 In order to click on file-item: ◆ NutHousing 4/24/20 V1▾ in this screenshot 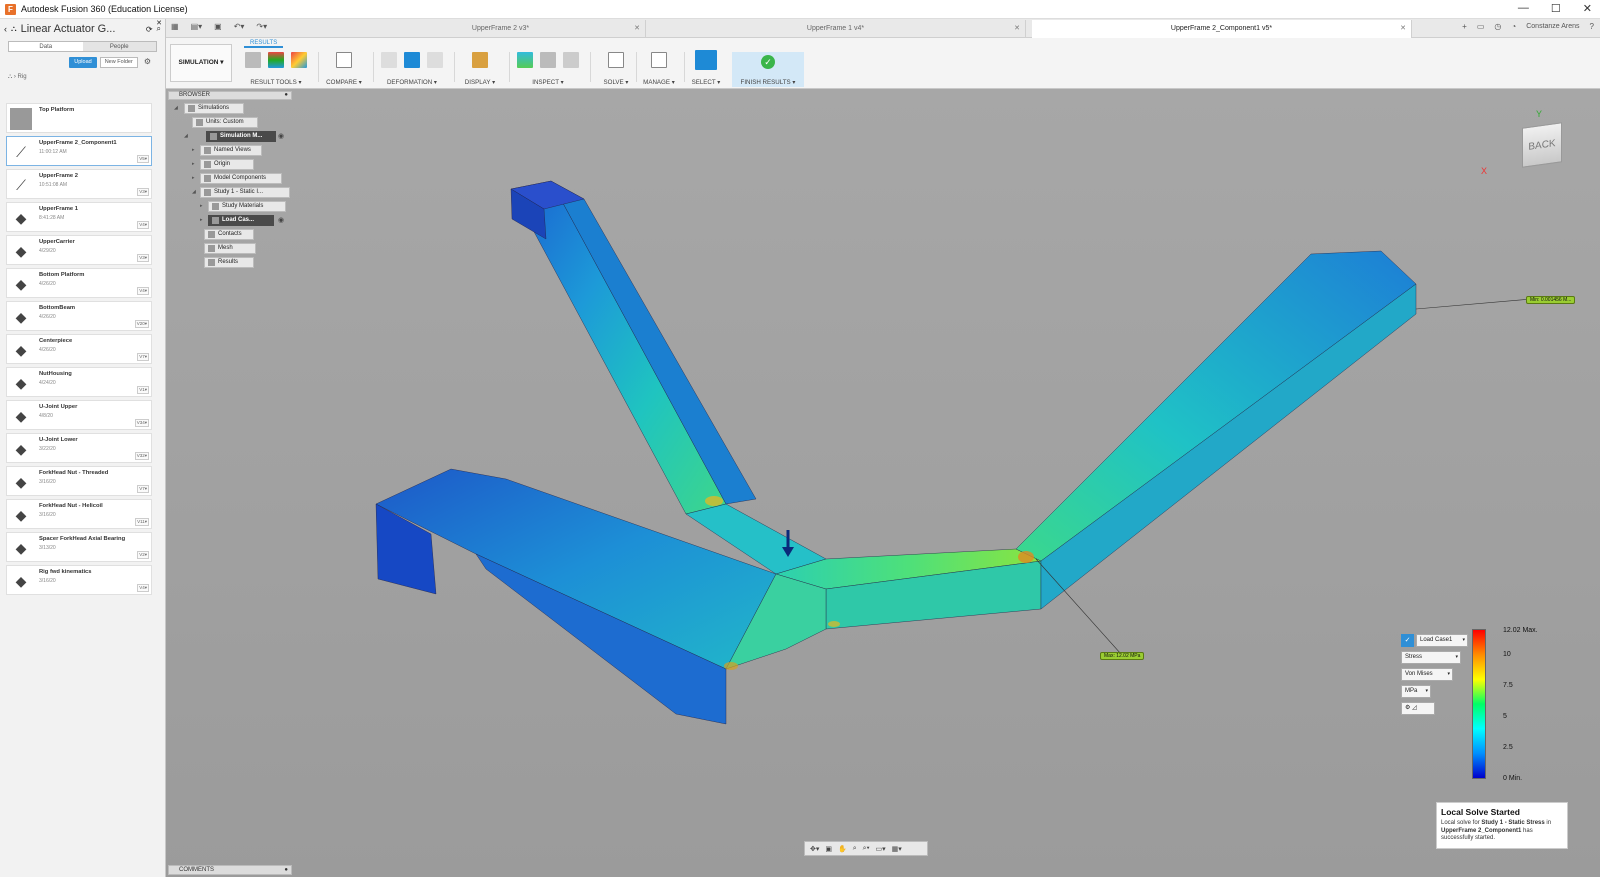, I will do `click(79, 382)`.